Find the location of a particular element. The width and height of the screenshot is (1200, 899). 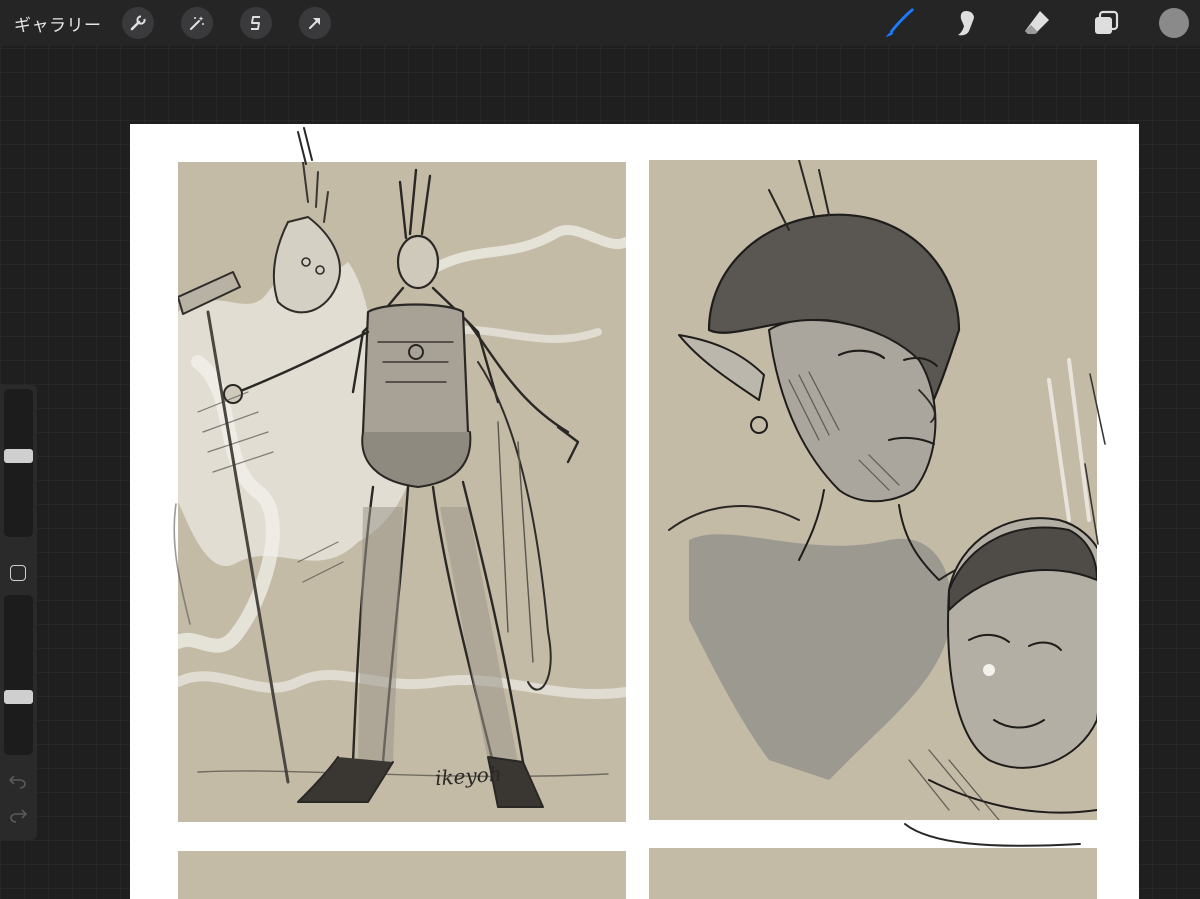

selection-icon is located at coordinates (255, 23).